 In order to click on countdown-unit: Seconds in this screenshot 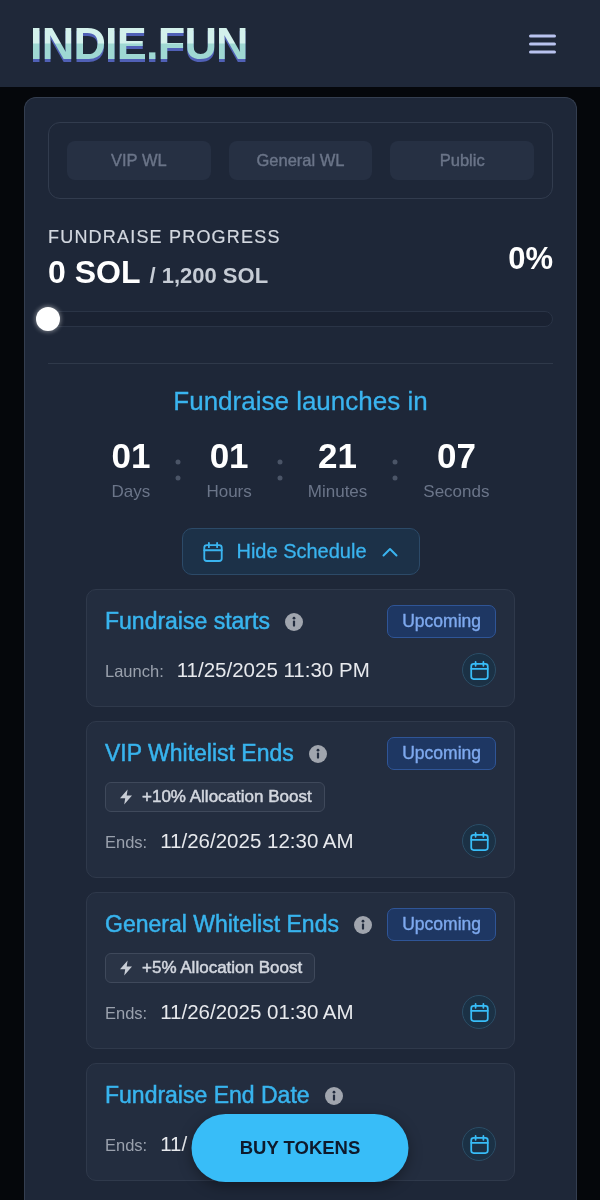, I will do `click(456, 492)`.